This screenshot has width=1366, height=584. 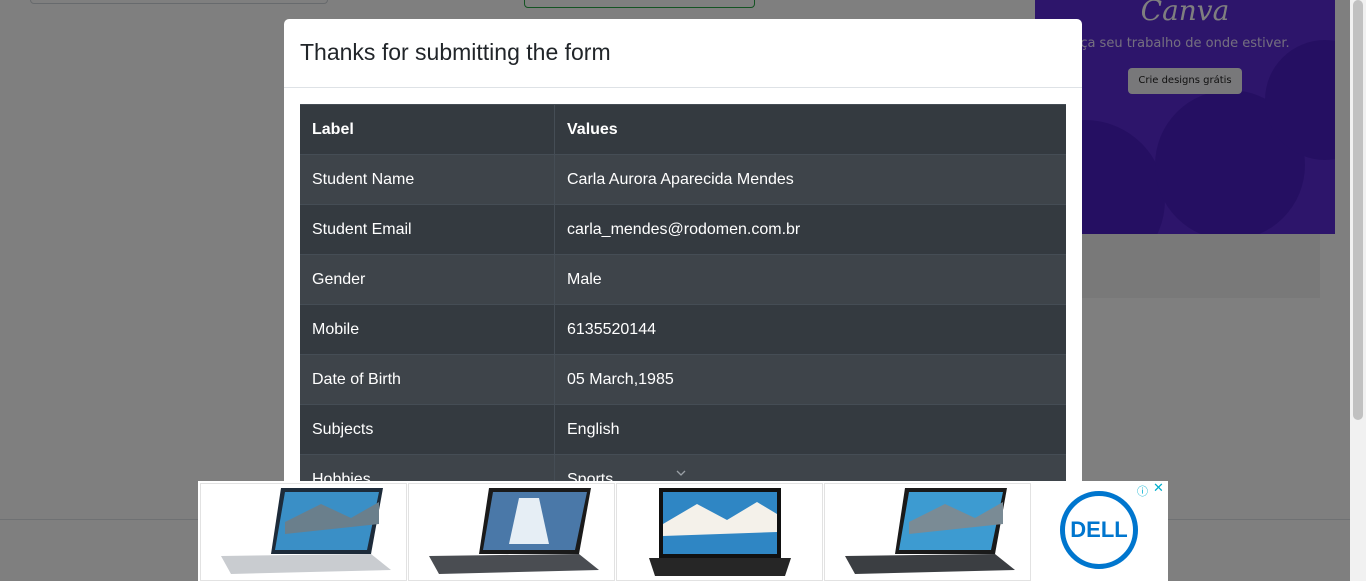 What do you see at coordinates (681, 473) in the screenshot?
I see `chevron-down-icon` at bounding box center [681, 473].